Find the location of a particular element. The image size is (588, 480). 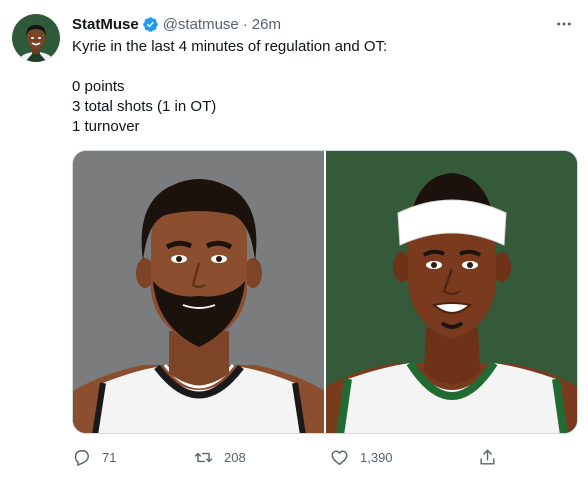

reply-button: 71 is located at coordinates (94, 457).